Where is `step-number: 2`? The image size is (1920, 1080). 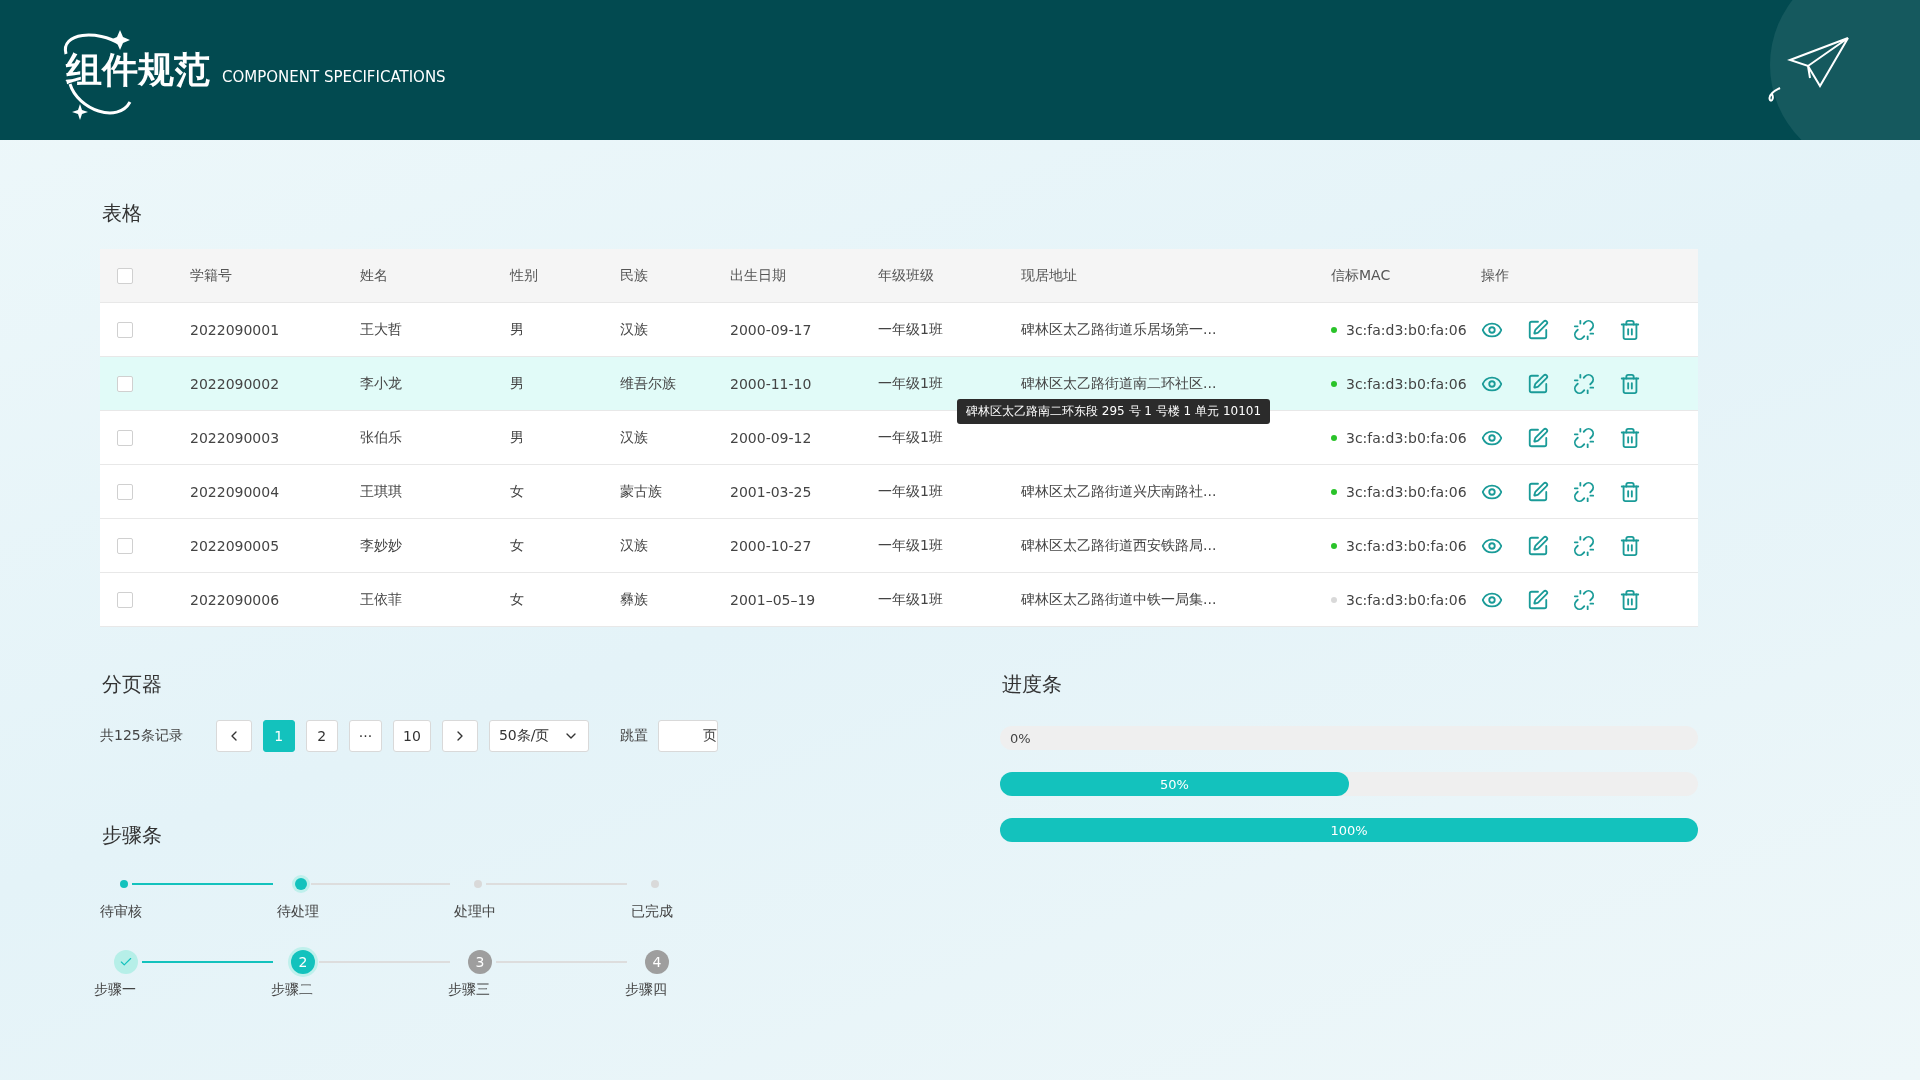 step-number: 2 is located at coordinates (303, 962).